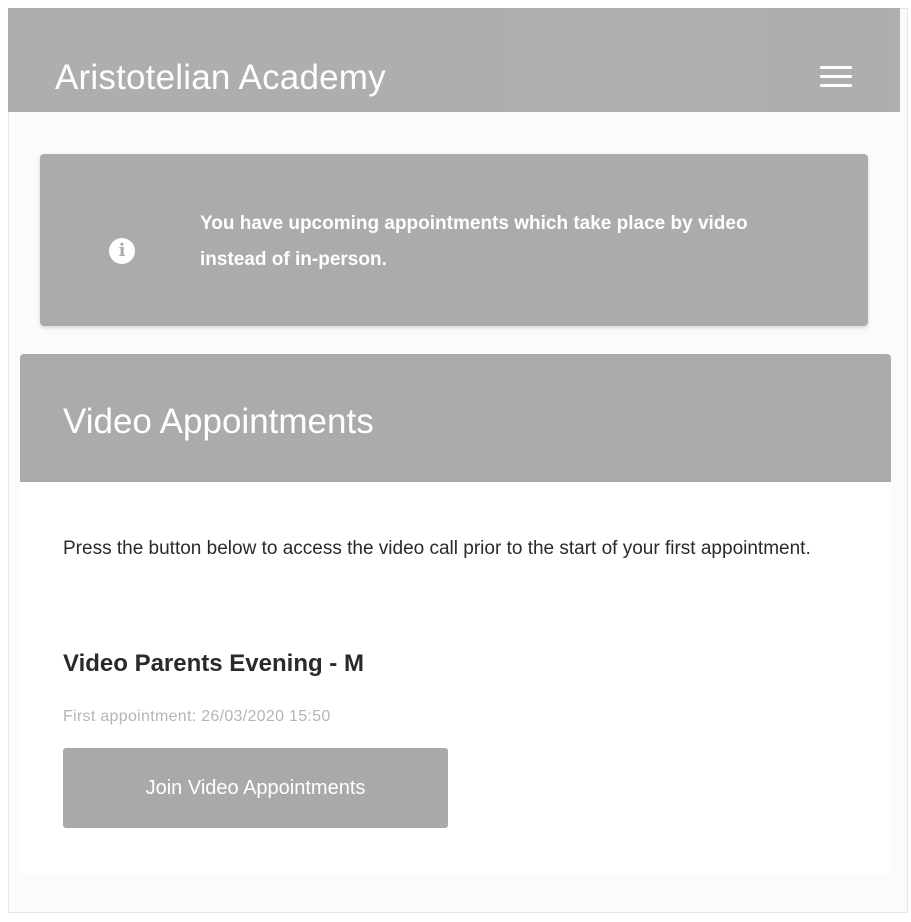 This screenshot has width=911, height=922. What do you see at coordinates (255, 788) in the screenshot?
I see `join-video-appointments-button: Join Video Appointments` at bounding box center [255, 788].